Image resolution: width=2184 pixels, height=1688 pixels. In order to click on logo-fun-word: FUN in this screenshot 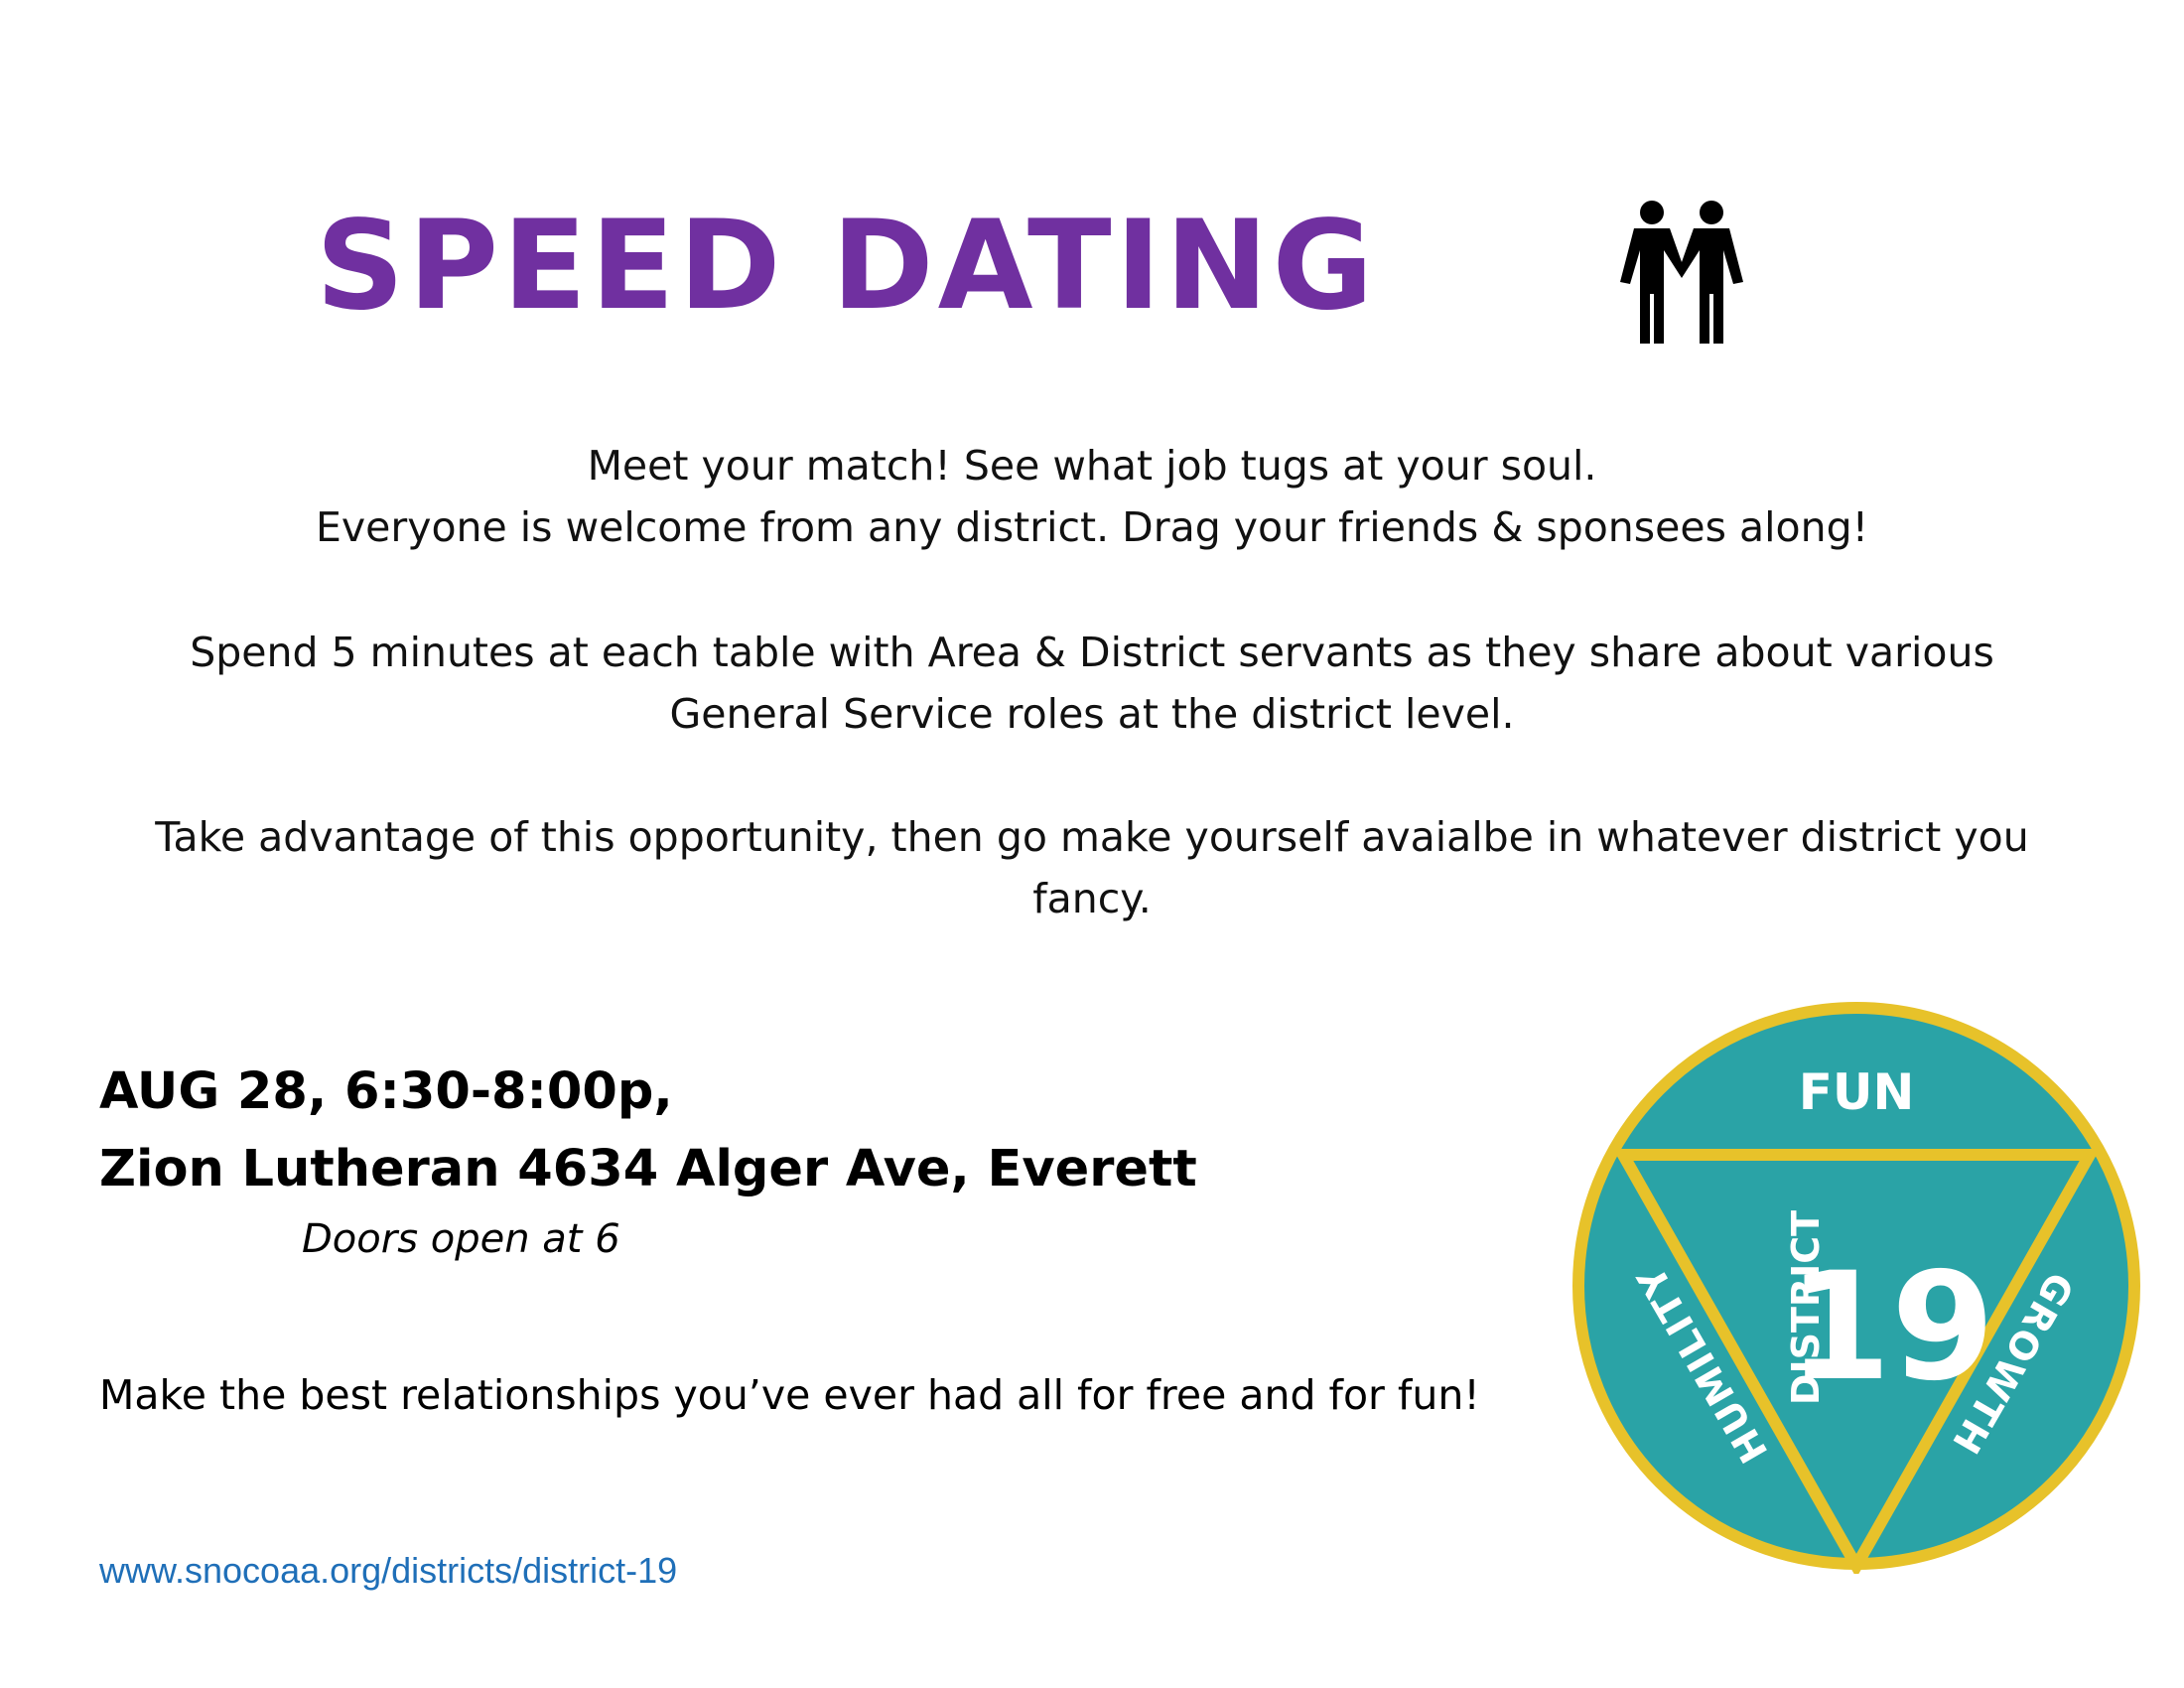, I will do `click(1857, 1092)`.